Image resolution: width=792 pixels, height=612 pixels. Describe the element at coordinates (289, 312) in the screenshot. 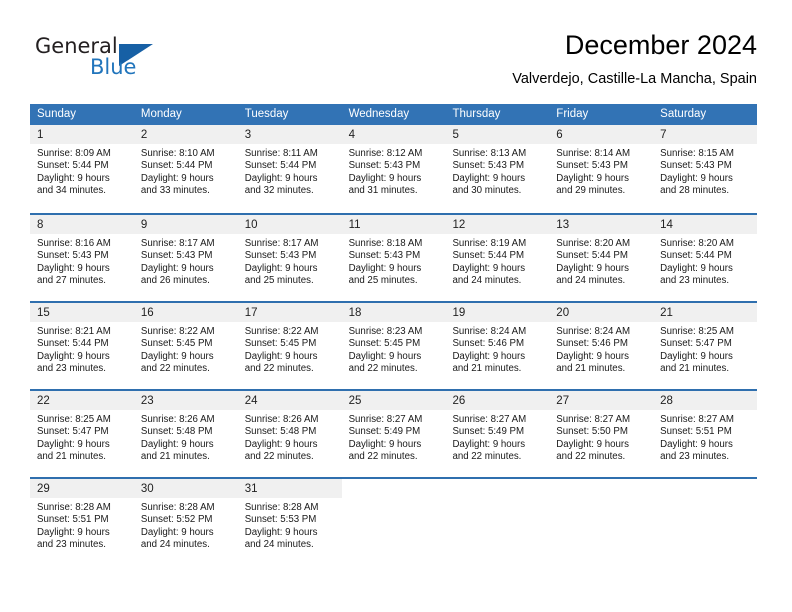

I see `day-number-band: 17` at that location.